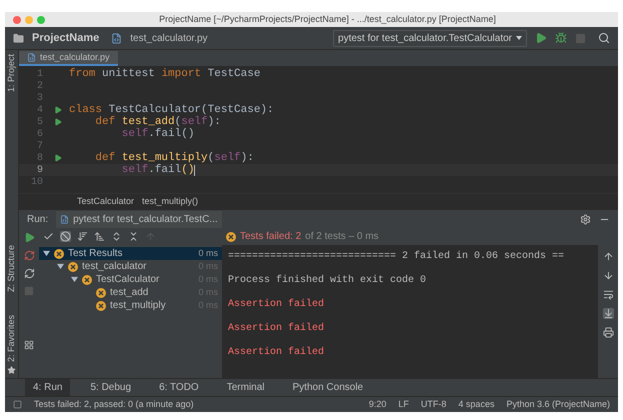 Image resolution: width=623 pixels, height=420 pixels. What do you see at coordinates (29, 345) in the screenshot?
I see `layout-icon` at bounding box center [29, 345].